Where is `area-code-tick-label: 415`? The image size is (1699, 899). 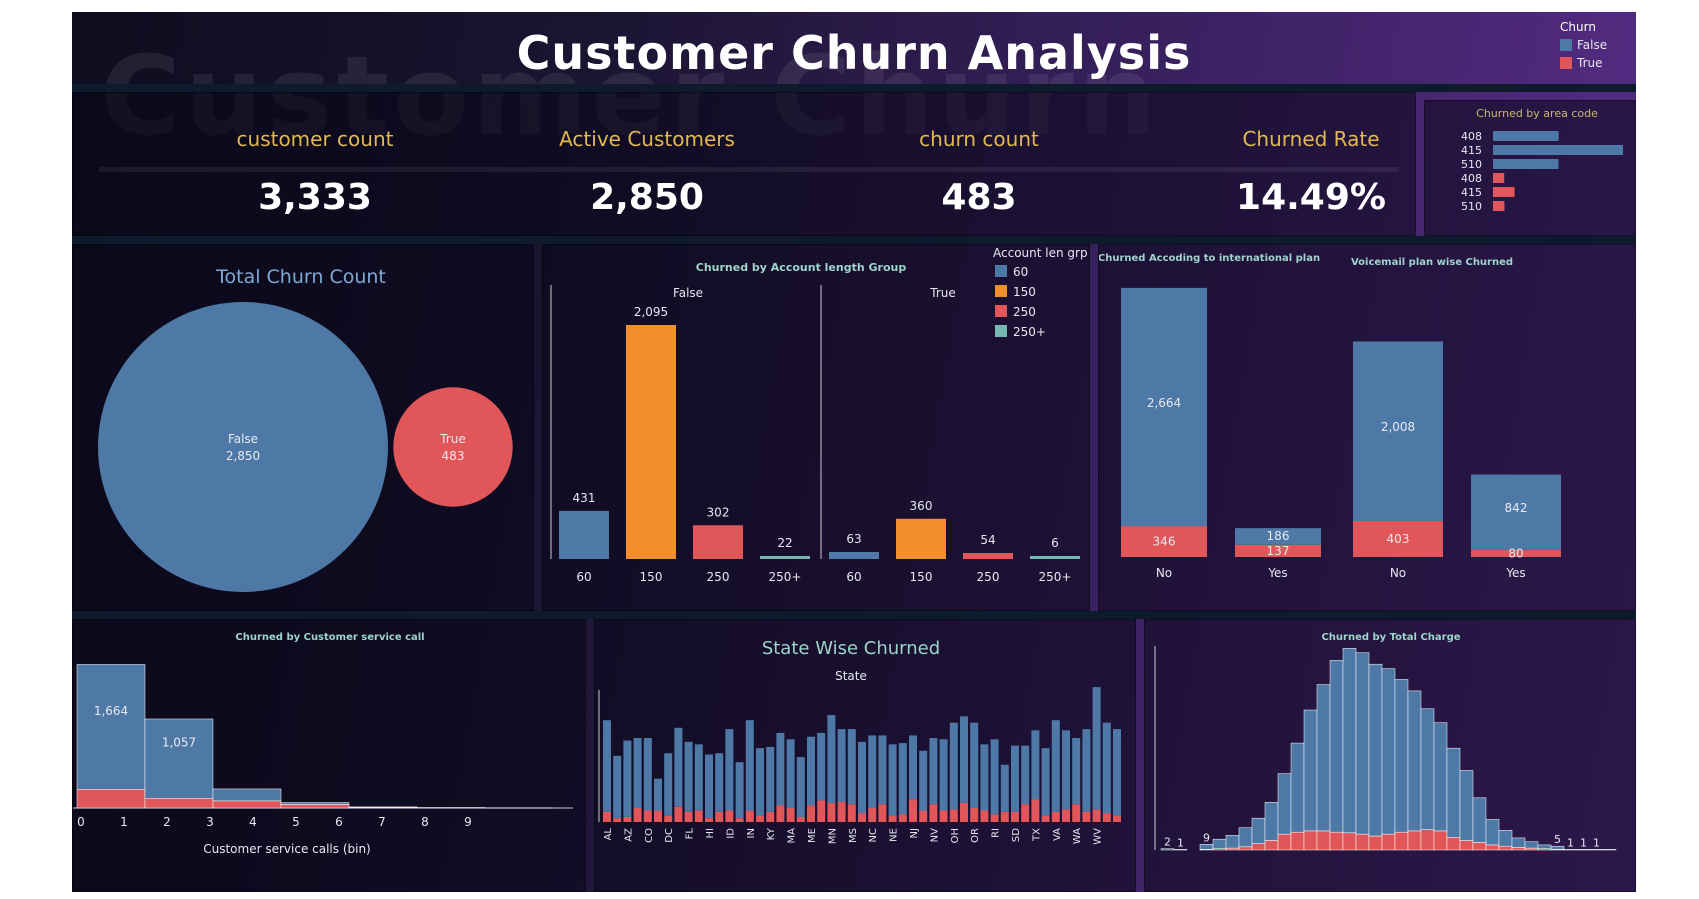
area-code-tick-label: 415 is located at coordinates (1471, 192).